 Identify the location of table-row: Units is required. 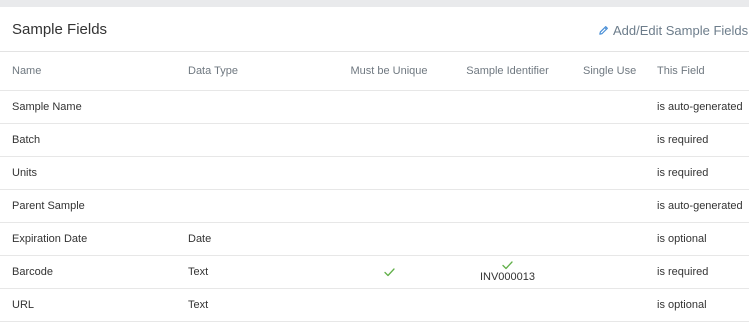
(374, 173).